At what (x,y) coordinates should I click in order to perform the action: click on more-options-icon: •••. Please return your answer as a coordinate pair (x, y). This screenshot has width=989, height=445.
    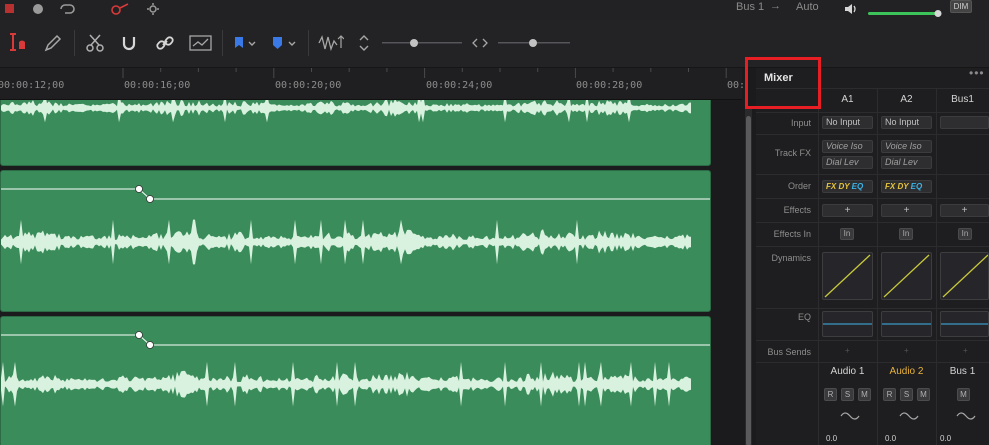
    Looking at the image, I should click on (977, 73).